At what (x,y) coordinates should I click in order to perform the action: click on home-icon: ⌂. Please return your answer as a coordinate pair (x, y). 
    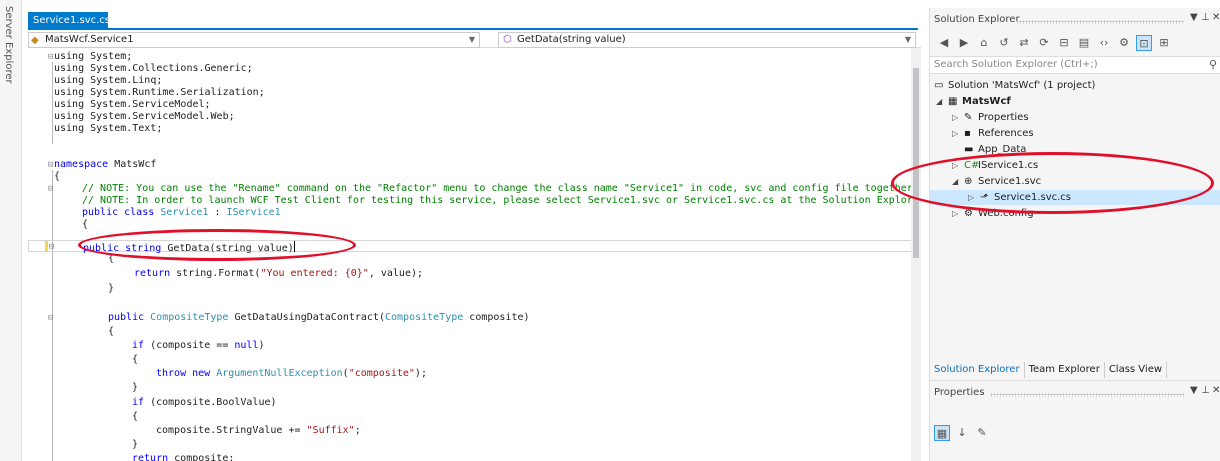
    Looking at the image, I should click on (984, 43).